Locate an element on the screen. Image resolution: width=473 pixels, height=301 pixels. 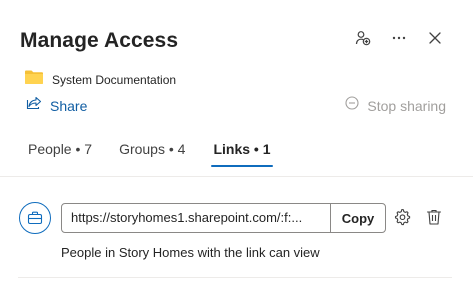
delete-icon is located at coordinates (434, 219).